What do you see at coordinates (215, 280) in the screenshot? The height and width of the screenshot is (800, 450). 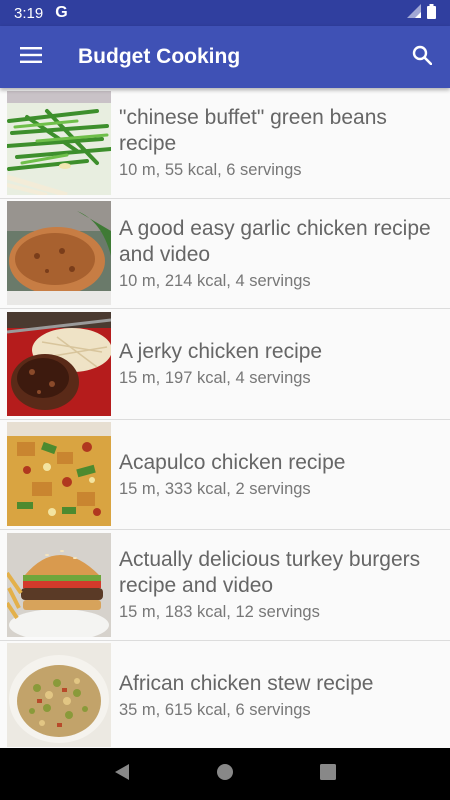 I see `recipe-meta: 10 m, 214 kcal, 4 servings` at bounding box center [215, 280].